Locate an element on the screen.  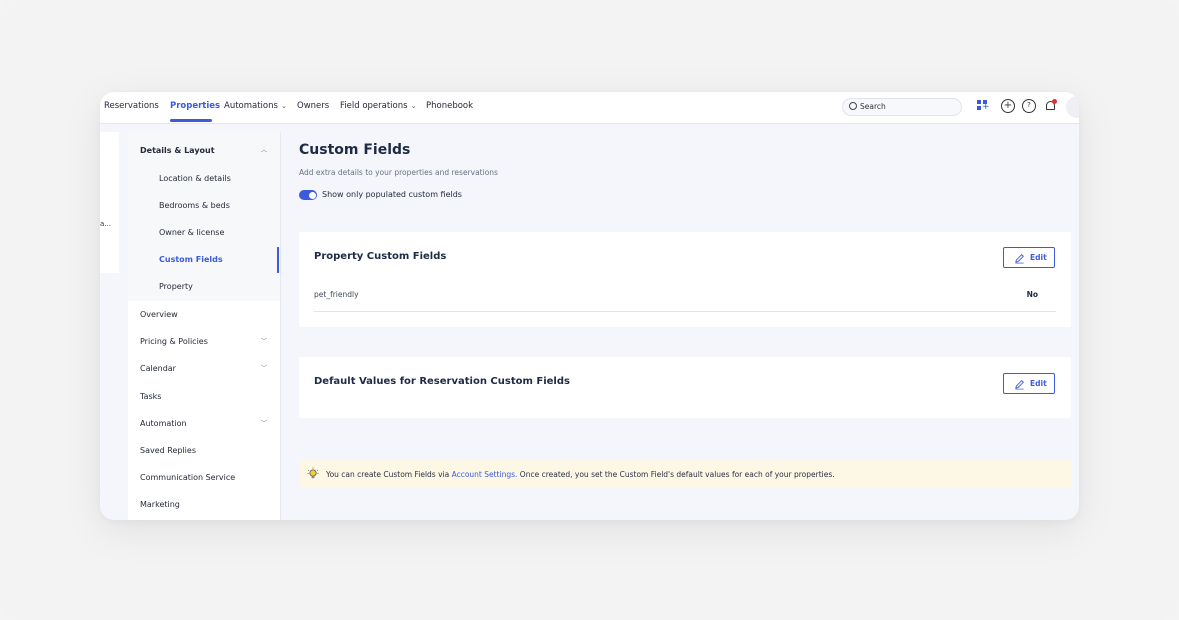
sidebar-item-marketing: Marketing is located at coordinates (160, 505).